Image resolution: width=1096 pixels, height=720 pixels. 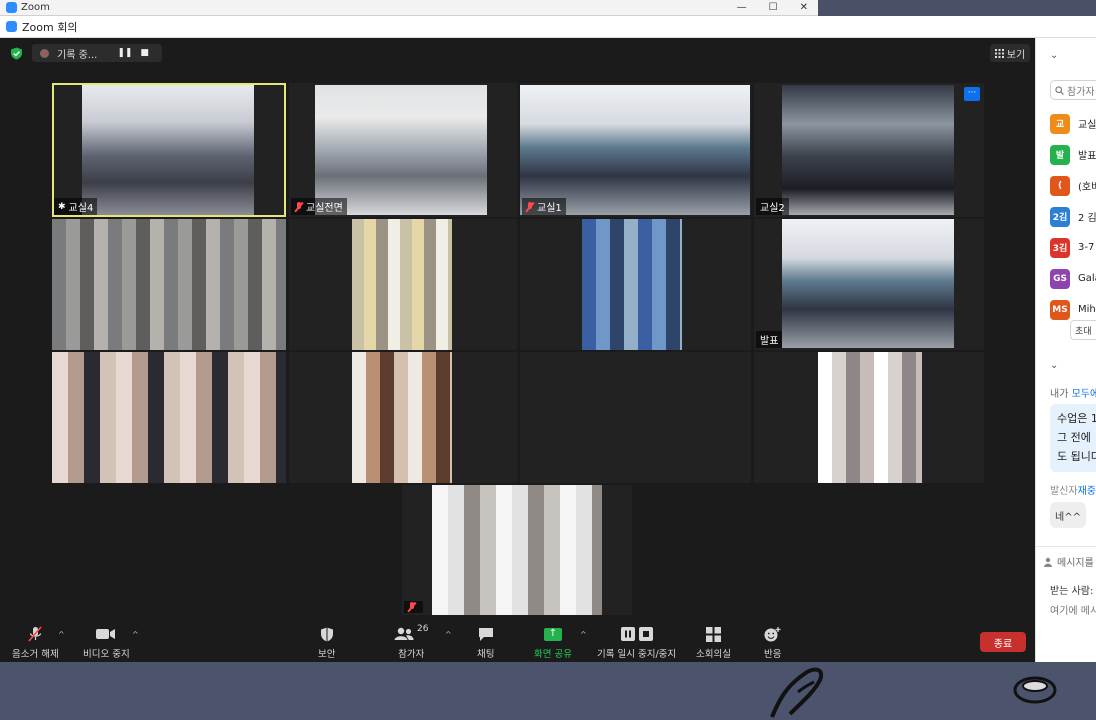 What do you see at coordinates (485, 643) in the screenshot?
I see `chat-button: 채팅` at bounding box center [485, 643].